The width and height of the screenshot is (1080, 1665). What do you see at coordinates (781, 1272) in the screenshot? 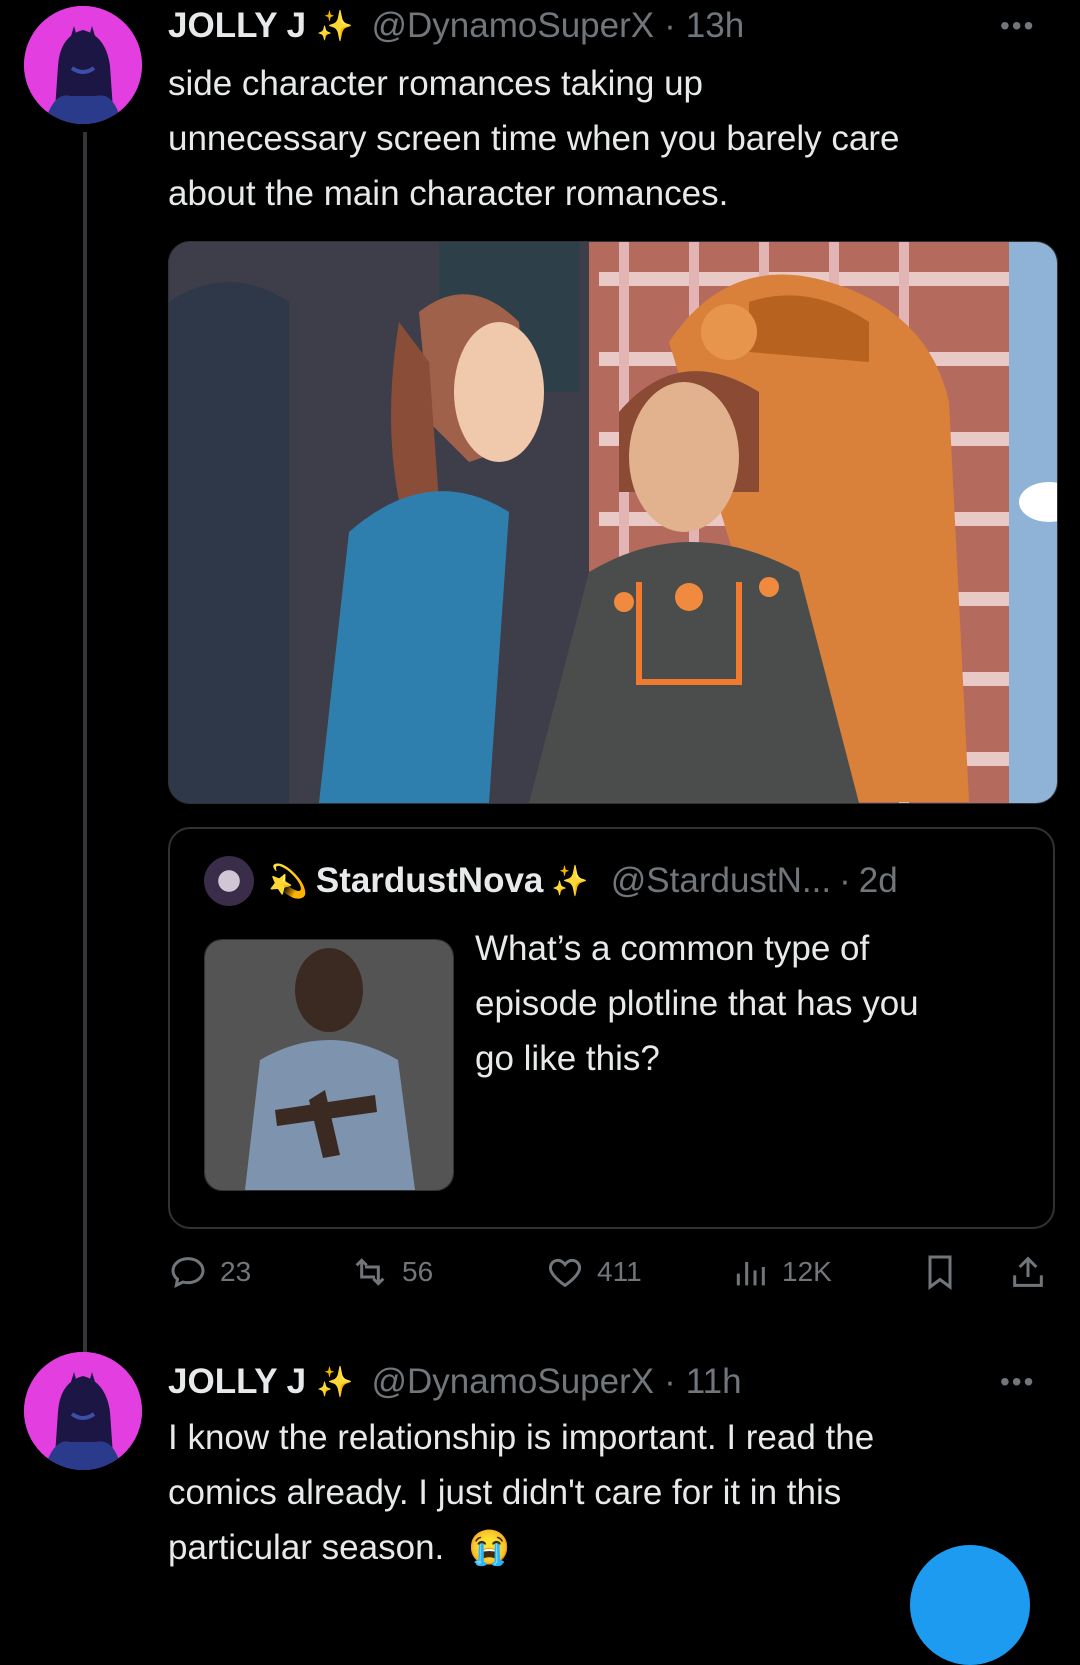
I see `views-button: 12K` at bounding box center [781, 1272].